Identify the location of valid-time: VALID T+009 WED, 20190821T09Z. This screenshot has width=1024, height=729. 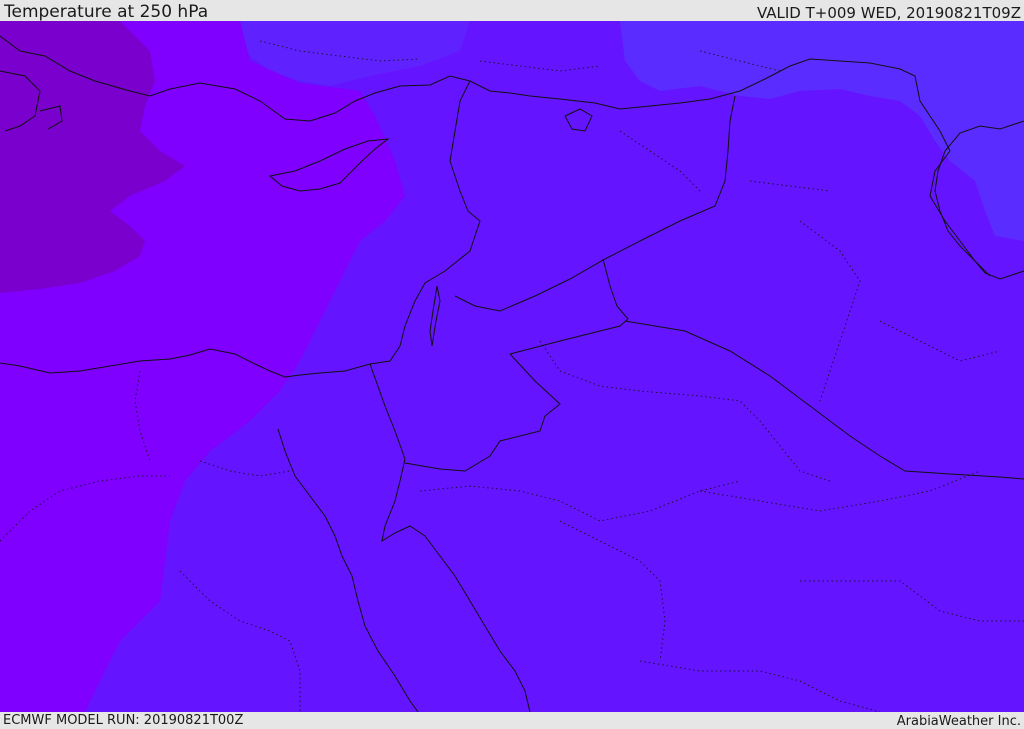
(888, 13).